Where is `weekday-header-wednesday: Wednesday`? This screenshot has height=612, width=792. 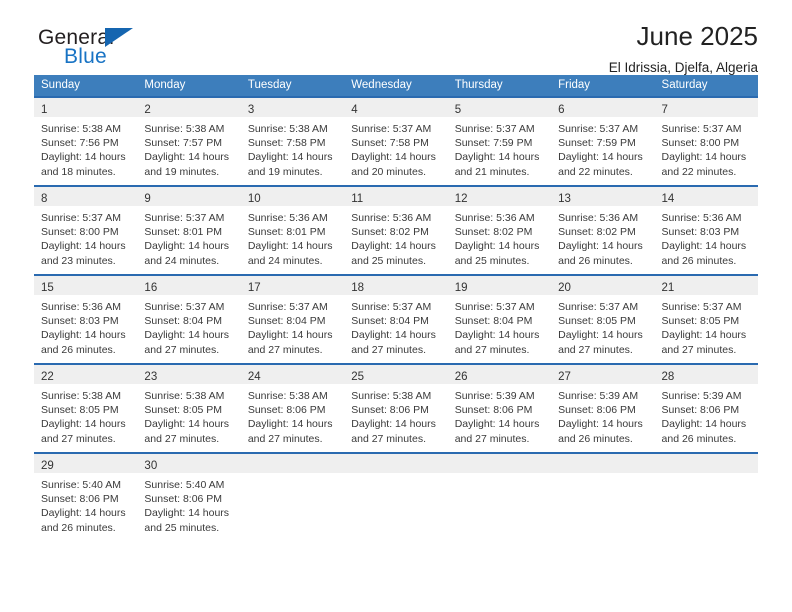
weekday-header-wednesday: Wednesday is located at coordinates (396, 85).